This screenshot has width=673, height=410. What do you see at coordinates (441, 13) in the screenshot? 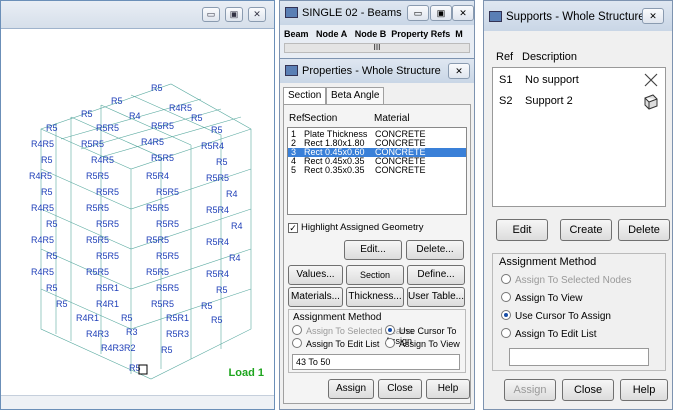
I see `beams-maximize-button: ▣` at bounding box center [441, 13].